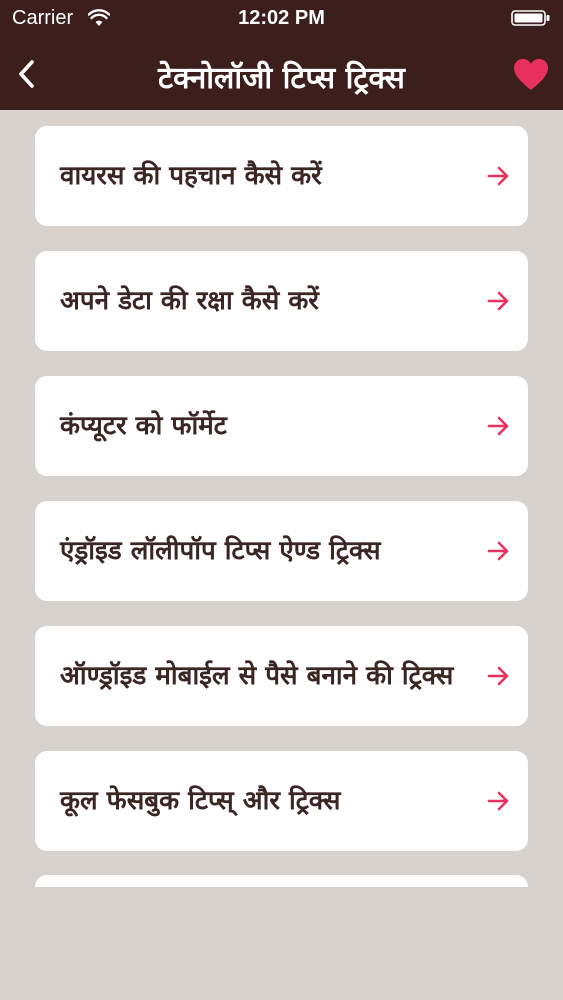 The width and height of the screenshot is (563, 1000). I want to click on list-item: एंड्रॉइड लॉलीपॉप टिप्स ऐण्ड ट्रिक्स, so click(281, 551).